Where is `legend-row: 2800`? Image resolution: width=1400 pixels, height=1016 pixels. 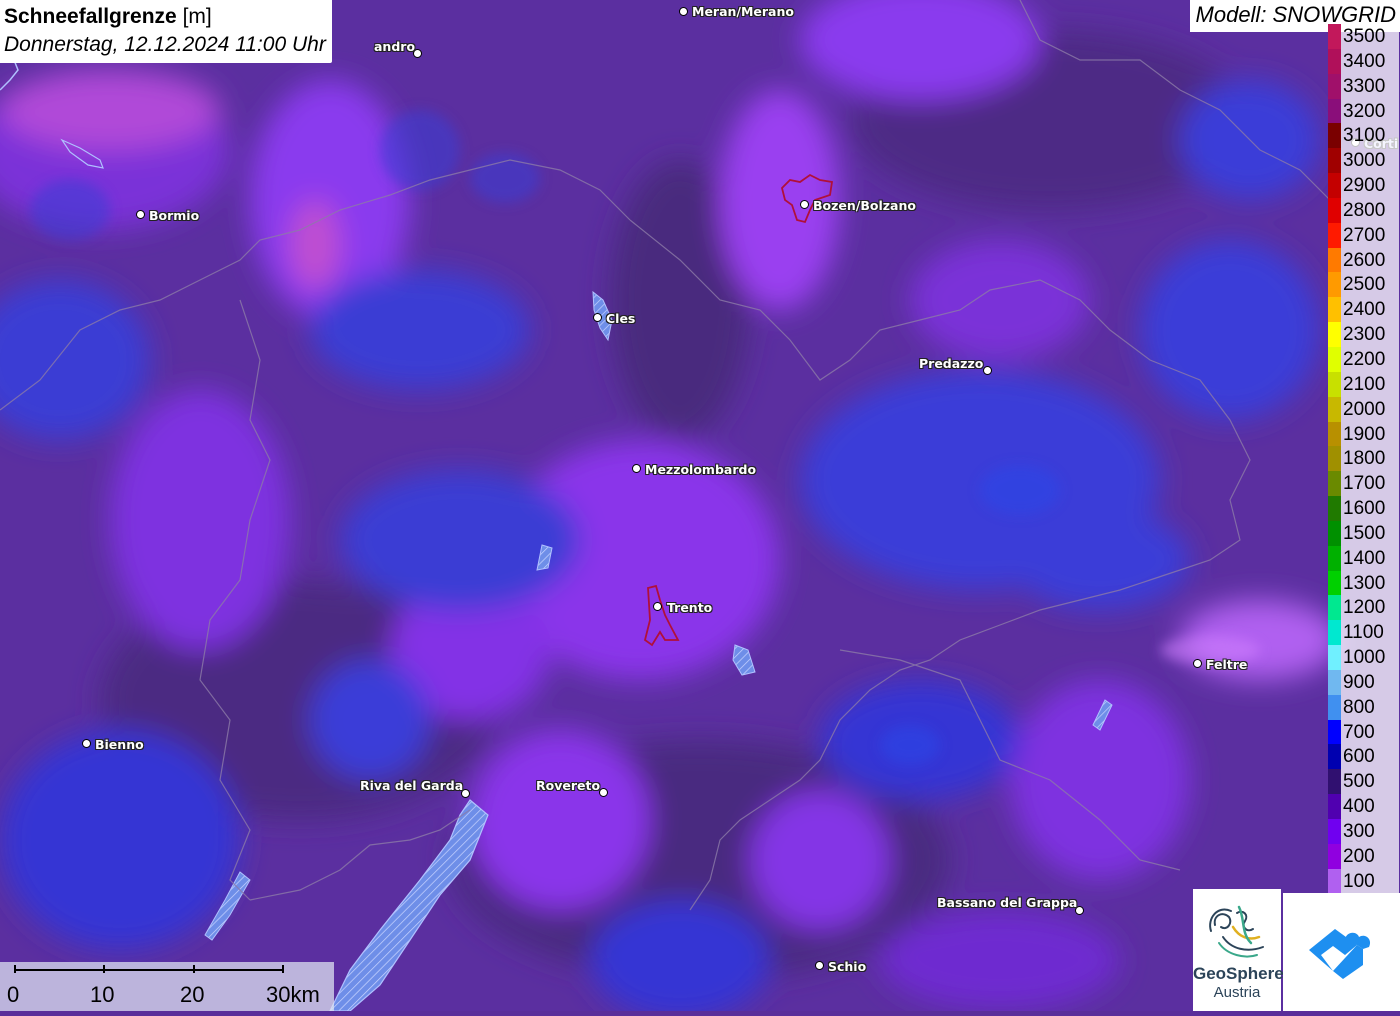 legend-row: 2800 is located at coordinates (1364, 210).